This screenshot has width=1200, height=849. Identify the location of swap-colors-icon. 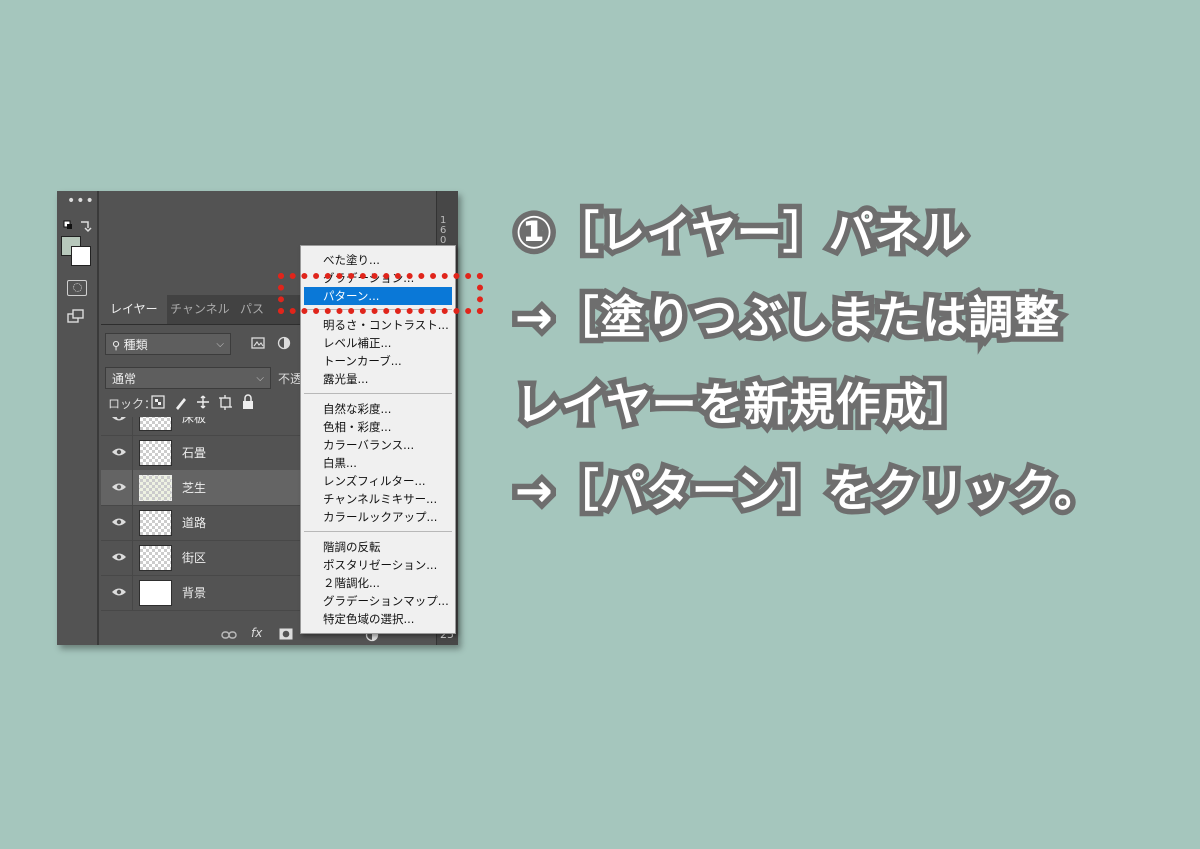
(77, 226).